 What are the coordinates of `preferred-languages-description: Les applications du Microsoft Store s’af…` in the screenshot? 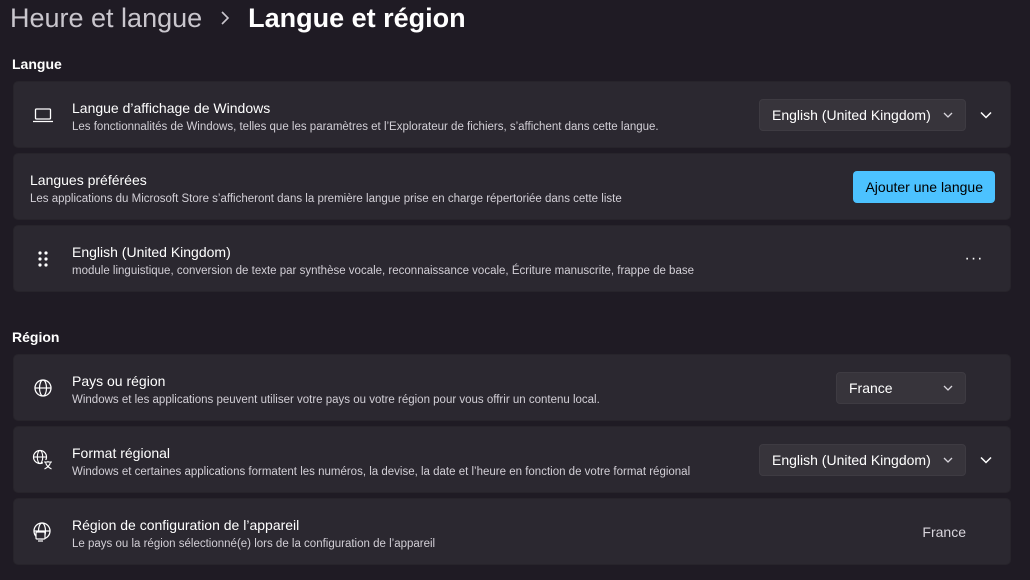 It's located at (326, 199).